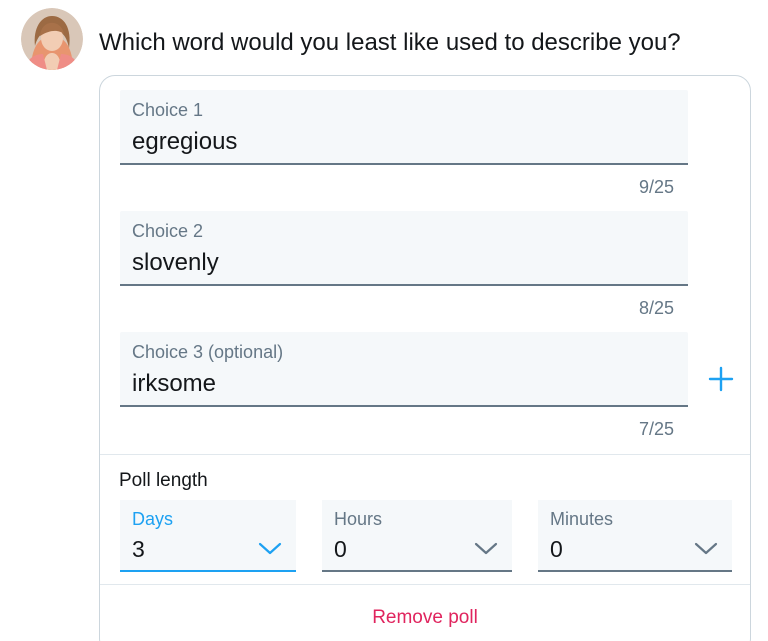 This screenshot has height=641, width=768. I want to click on choice-1-label: Choice 1, so click(168, 110).